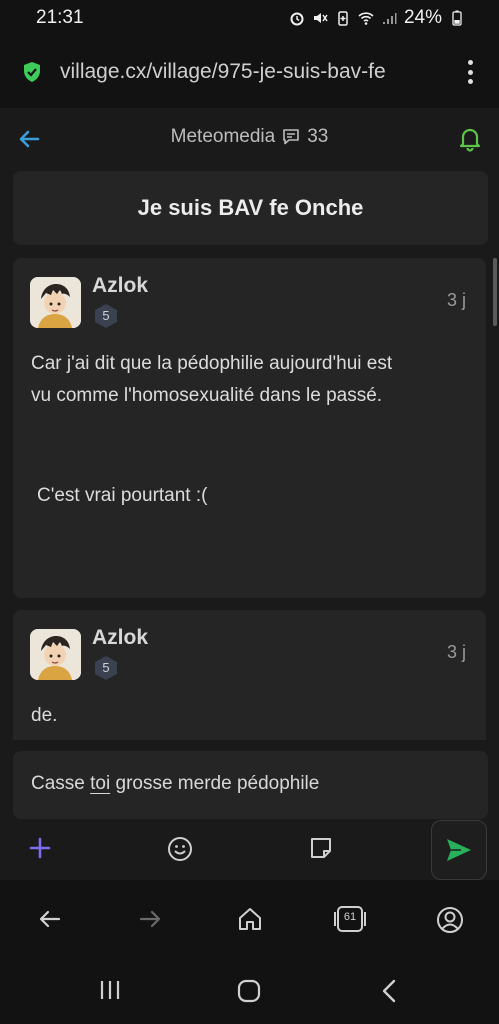 The width and height of the screenshot is (499, 1024). I want to click on system-back-icon, so click(389, 991).